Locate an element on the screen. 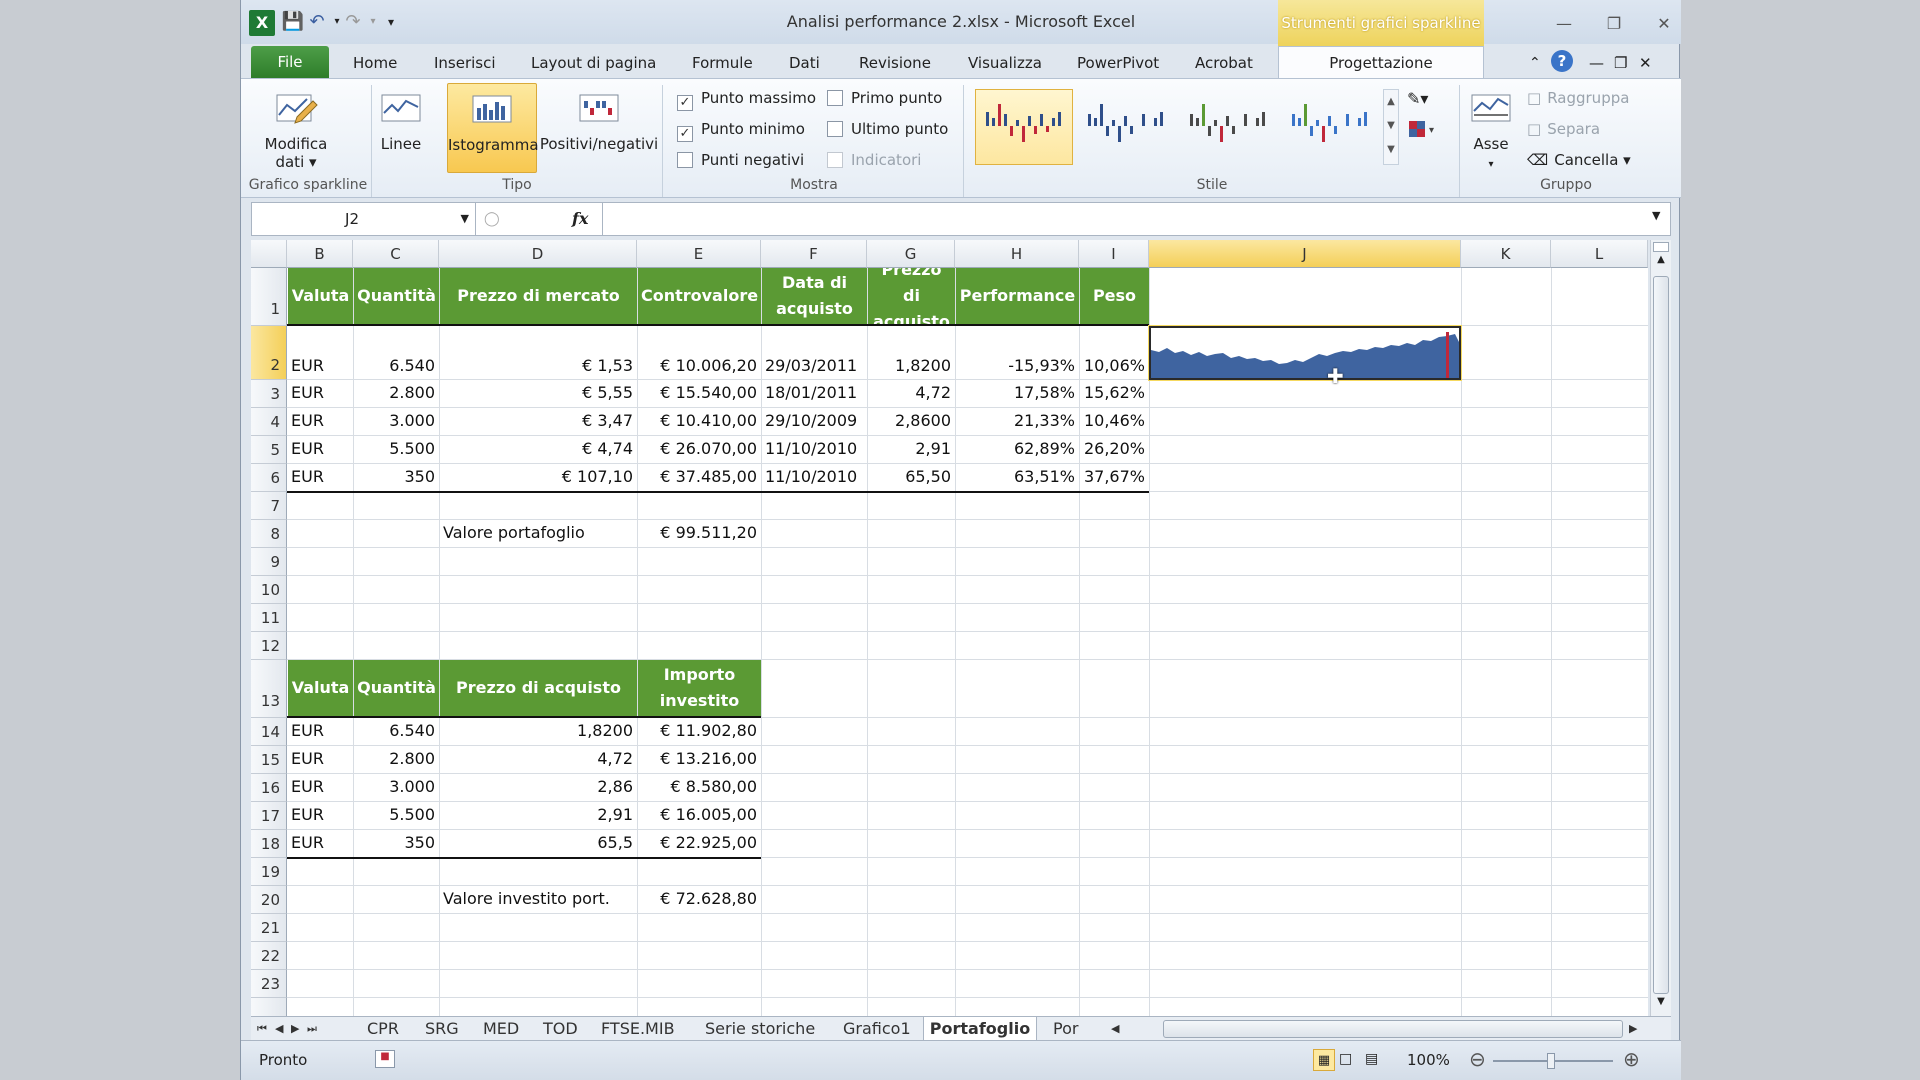  row-header-18: 18 is located at coordinates (269, 844).